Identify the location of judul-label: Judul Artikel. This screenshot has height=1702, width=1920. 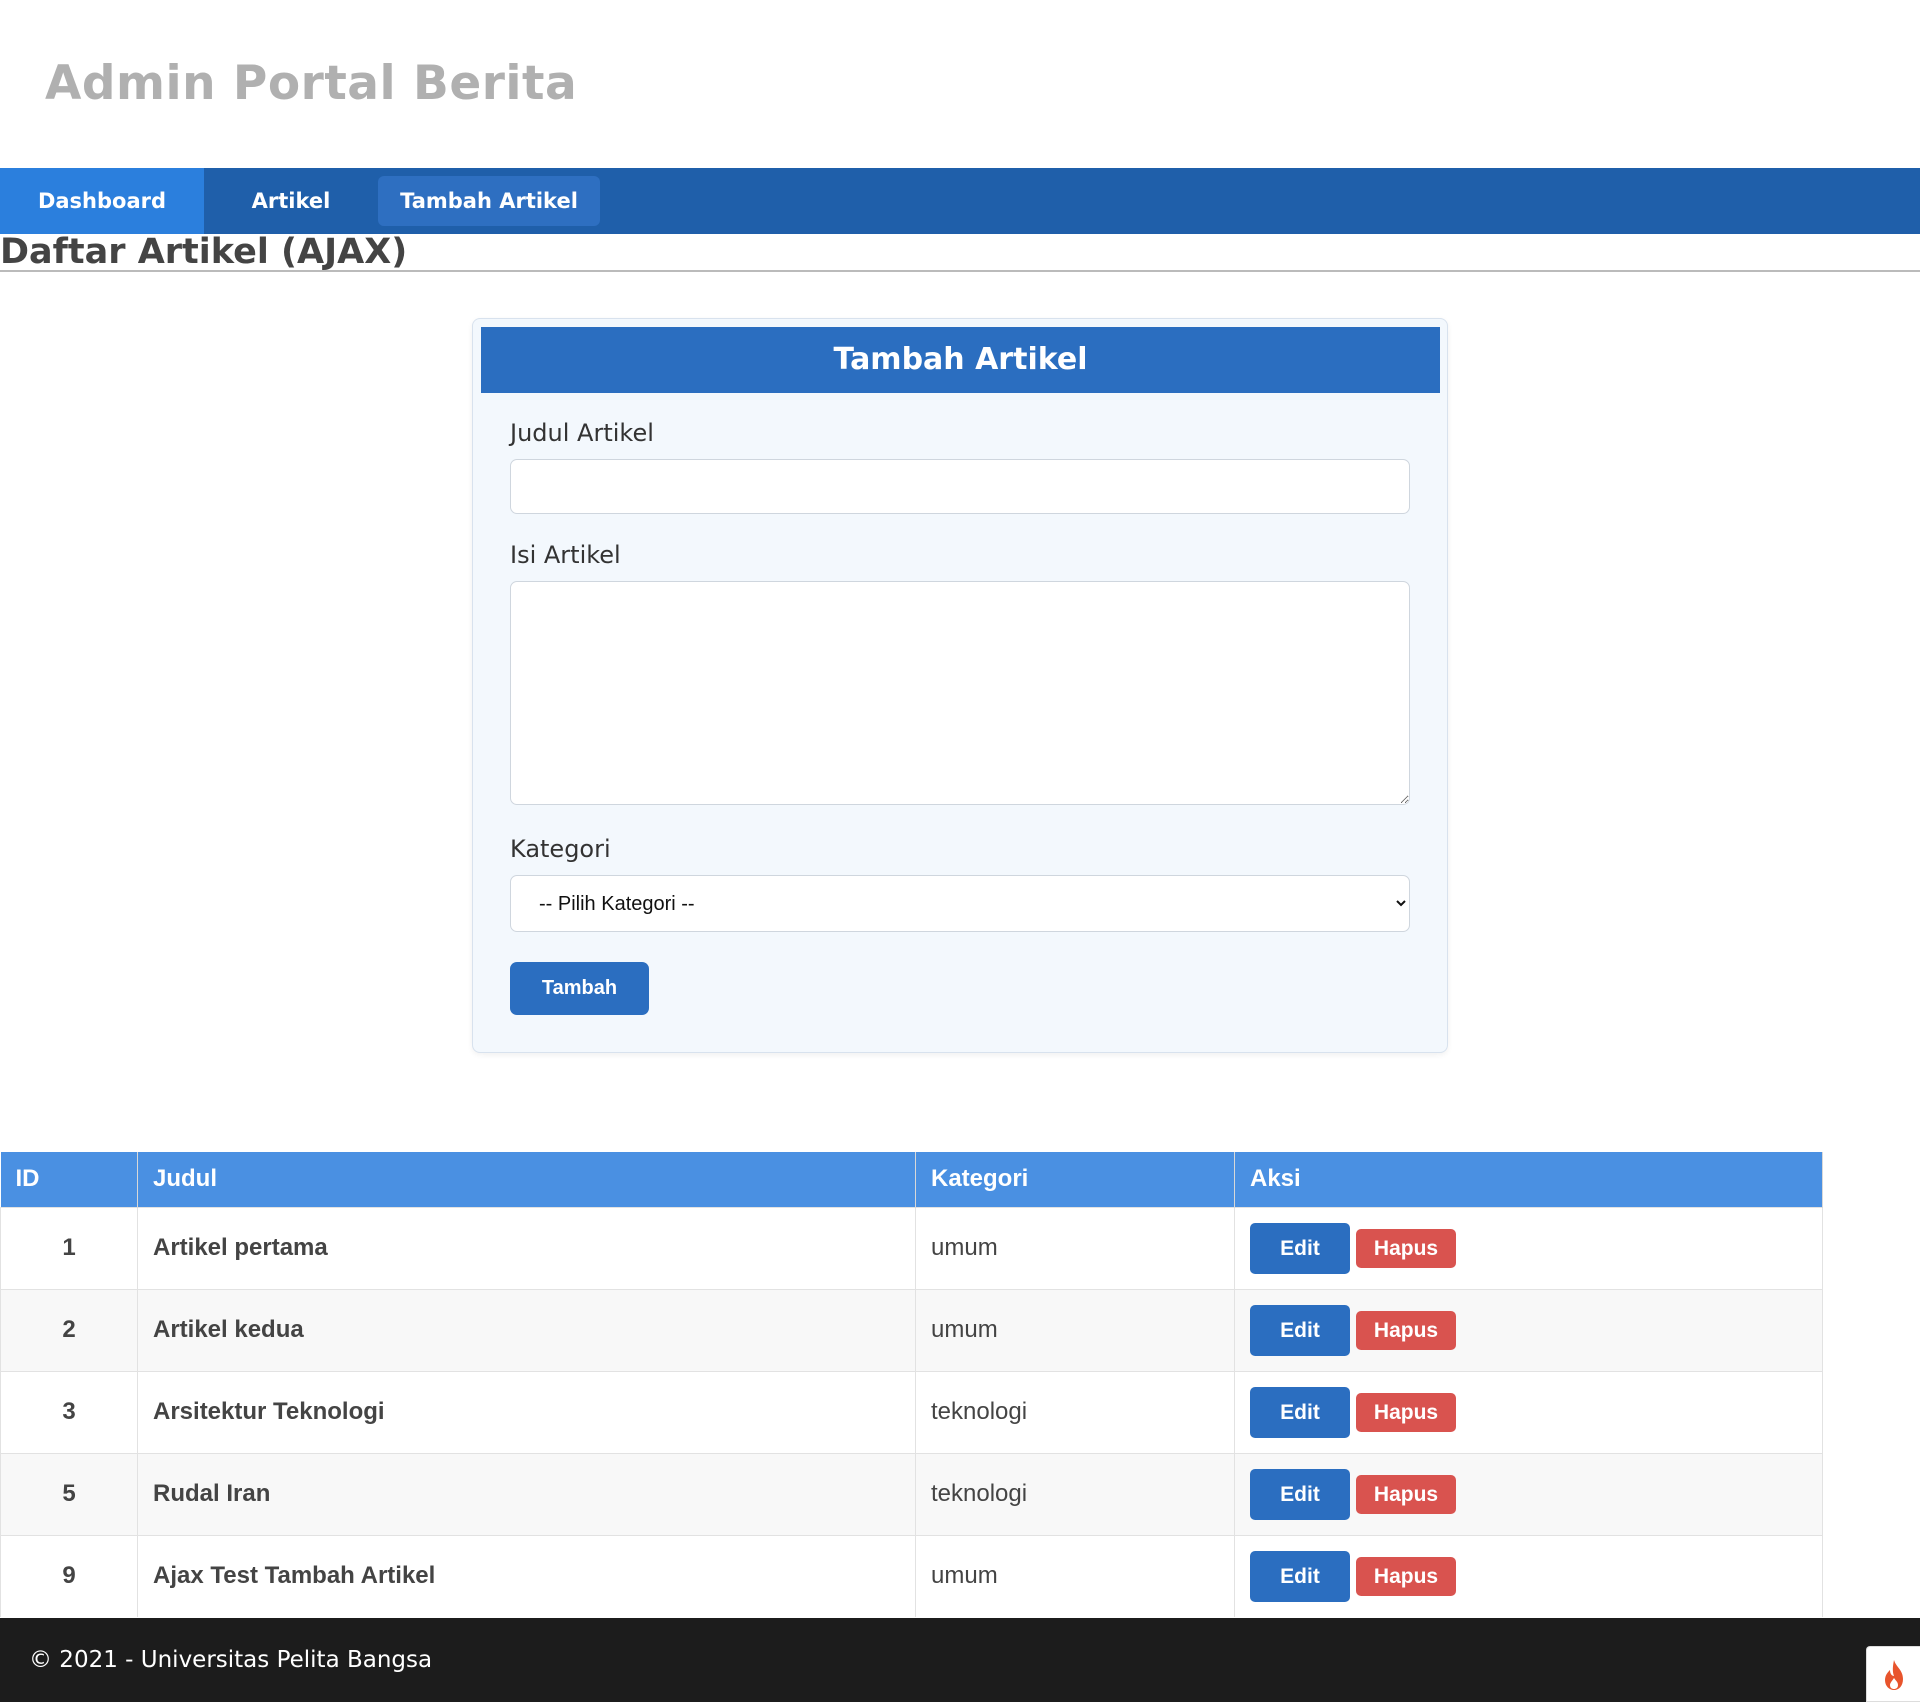
(582, 433).